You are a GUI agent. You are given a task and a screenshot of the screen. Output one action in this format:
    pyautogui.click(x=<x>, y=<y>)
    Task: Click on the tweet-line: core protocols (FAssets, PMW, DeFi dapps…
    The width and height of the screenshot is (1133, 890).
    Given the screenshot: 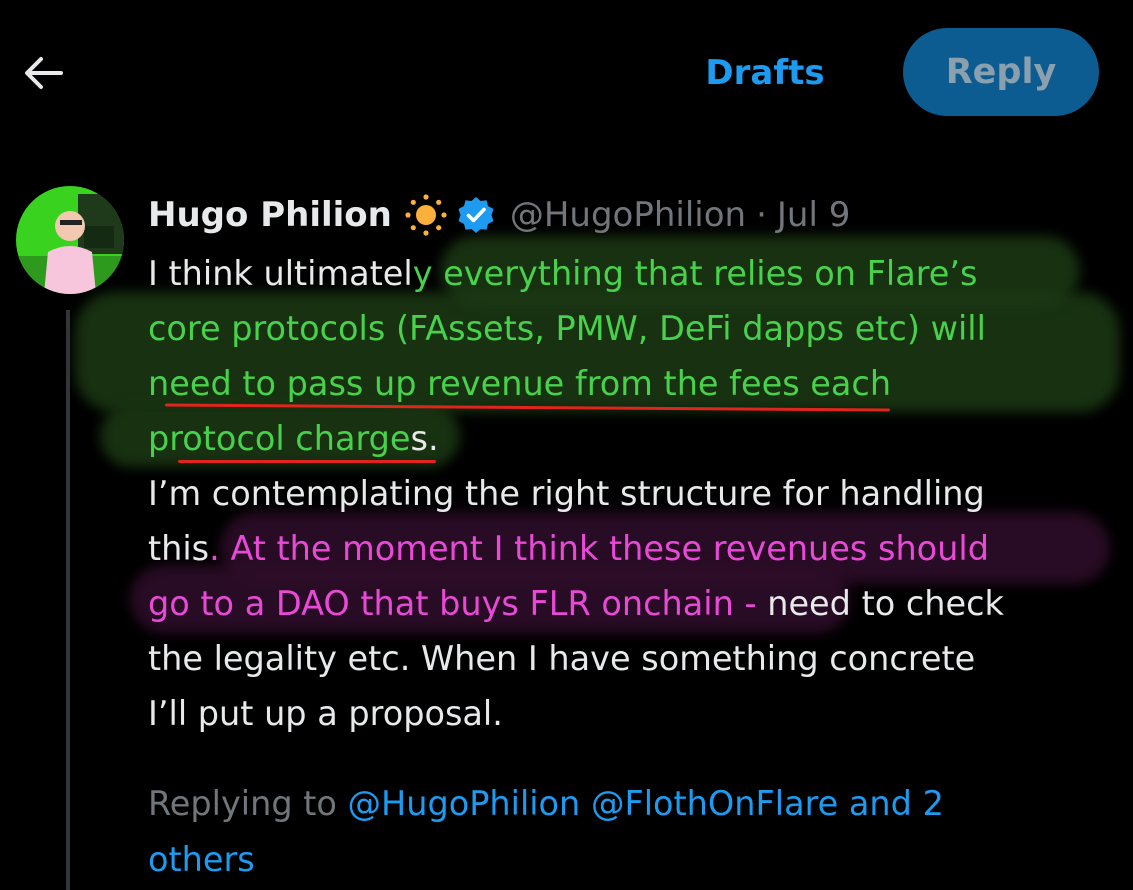 What is the action you would take?
    pyautogui.click(x=633, y=328)
    